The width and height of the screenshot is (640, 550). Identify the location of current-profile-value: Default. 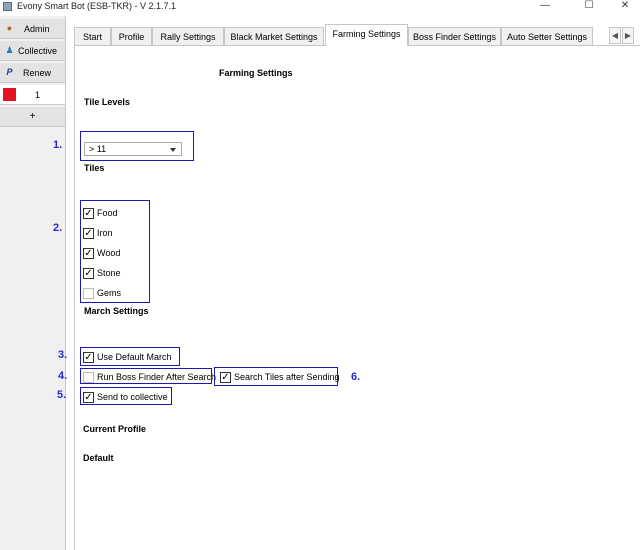
(98, 458).